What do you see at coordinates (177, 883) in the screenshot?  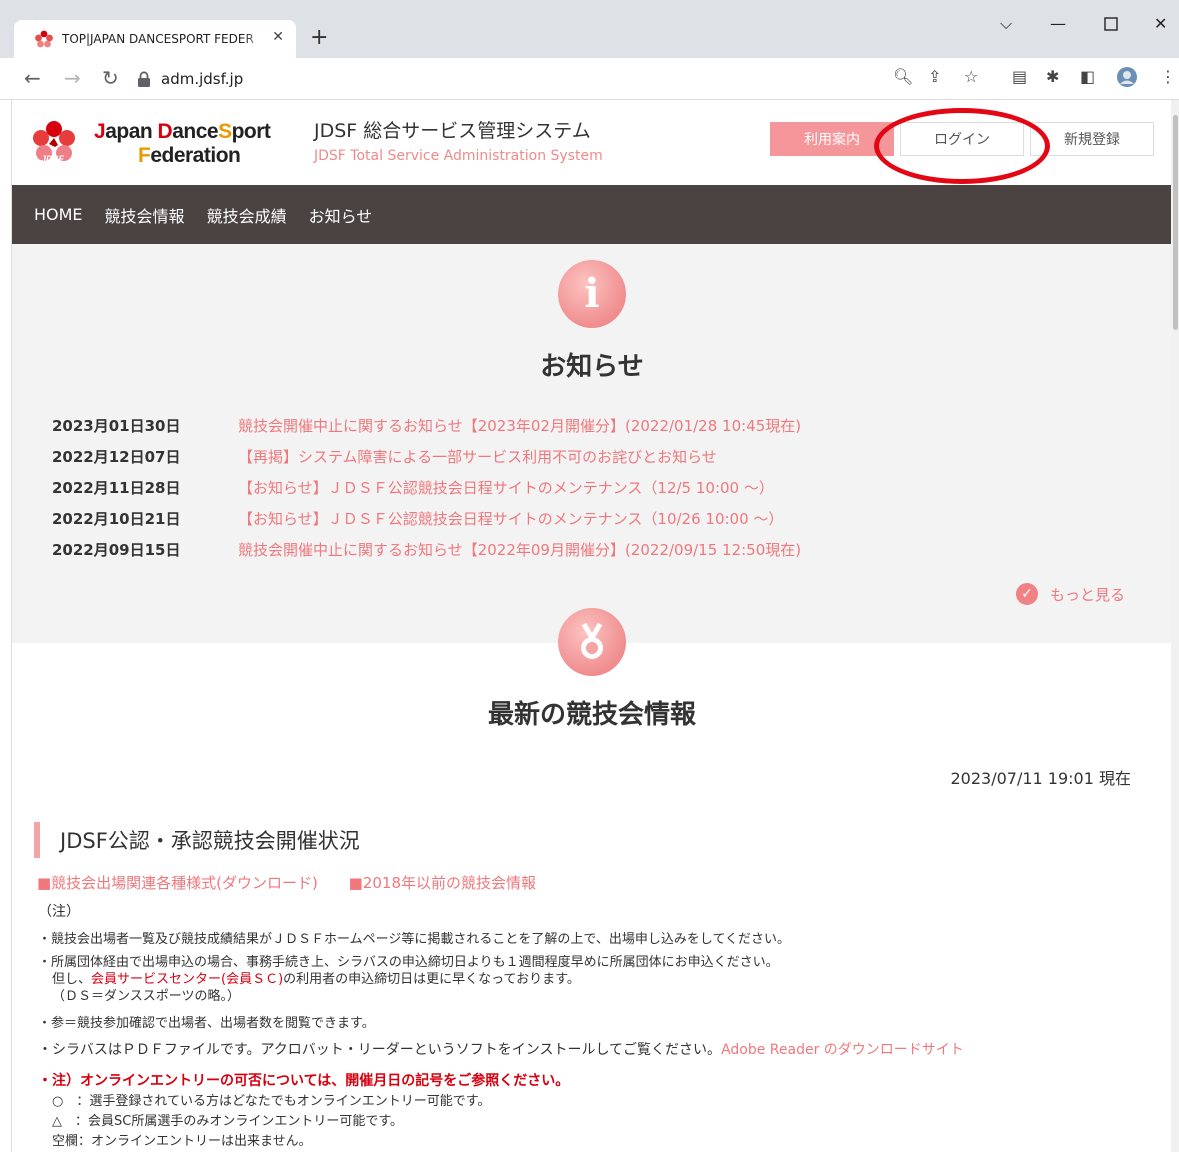 I see `forms-download-link: ■競技会出場関連各種様式(ダウンロード)` at bounding box center [177, 883].